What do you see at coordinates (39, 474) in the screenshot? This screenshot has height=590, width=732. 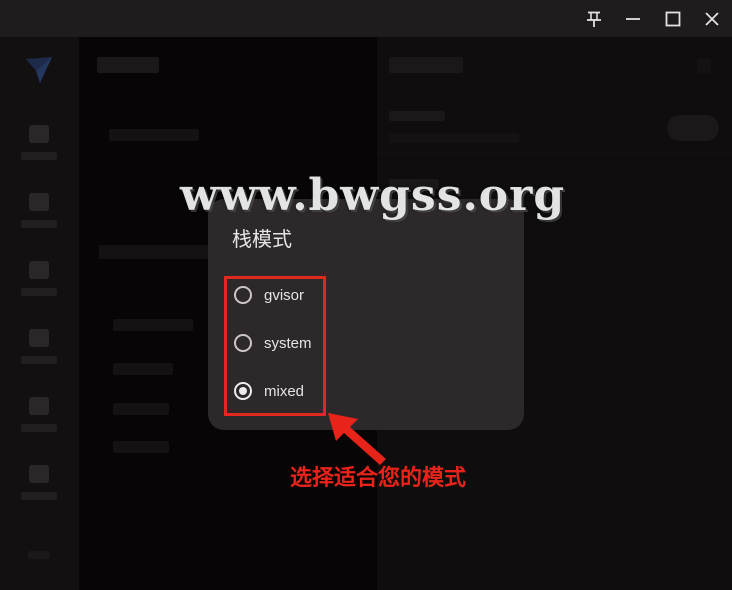 I see `nav-tools-icon` at bounding box center [39, 474].